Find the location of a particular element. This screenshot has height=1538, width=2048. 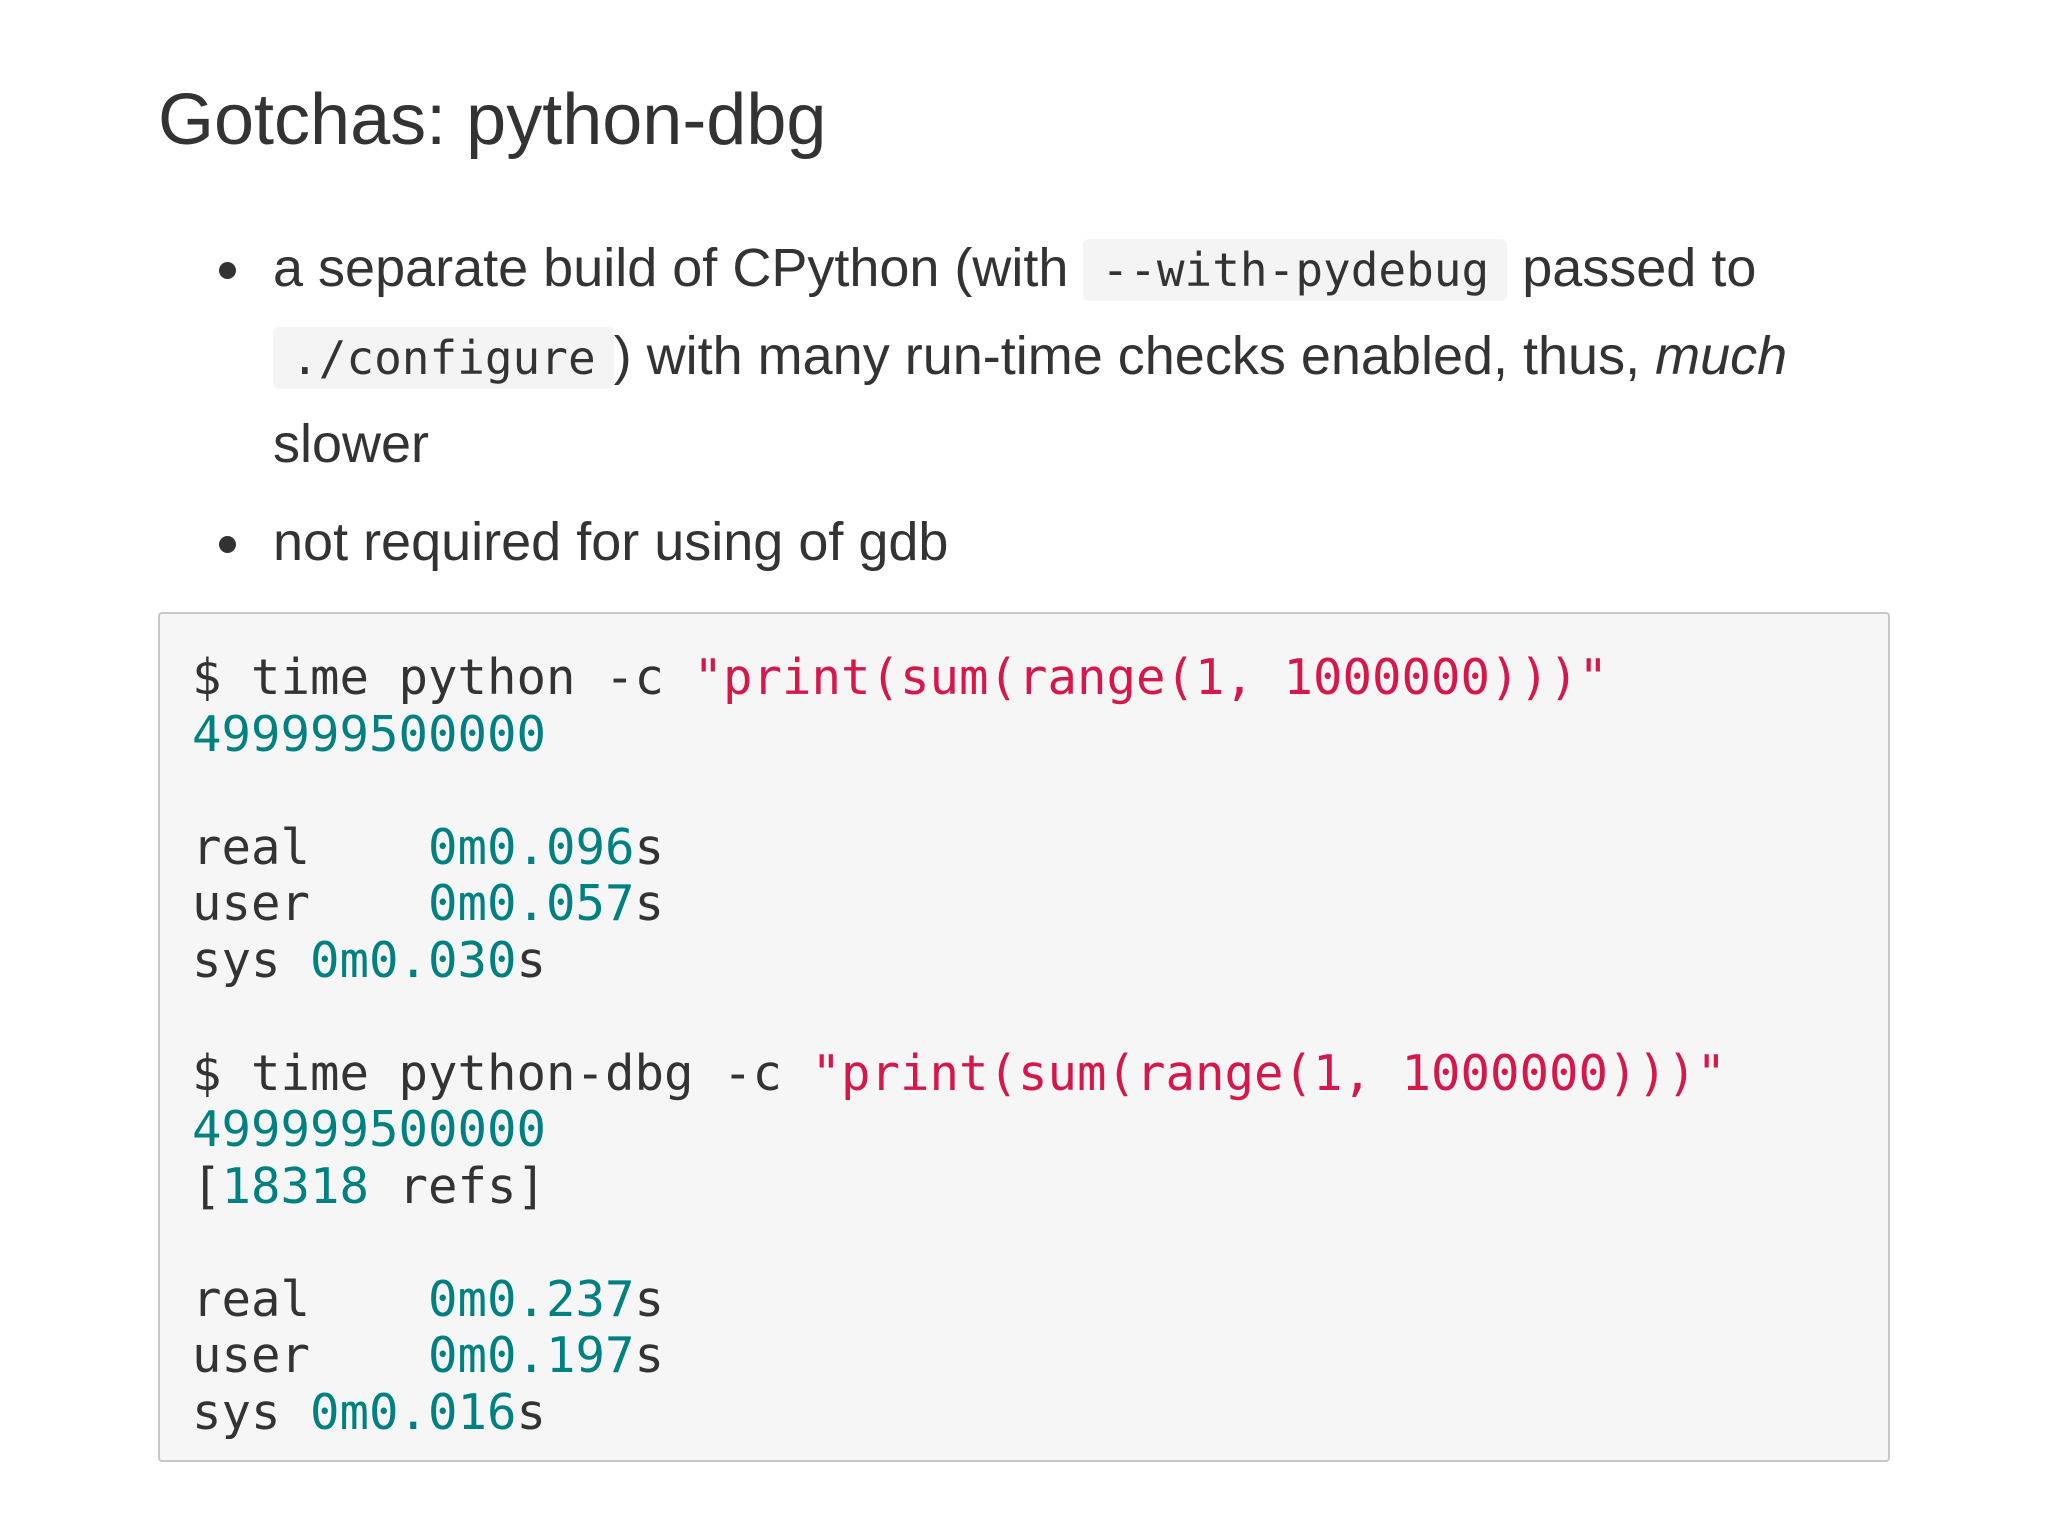

timing-value: 0m0.237 is located at coordinates (531, 1299).